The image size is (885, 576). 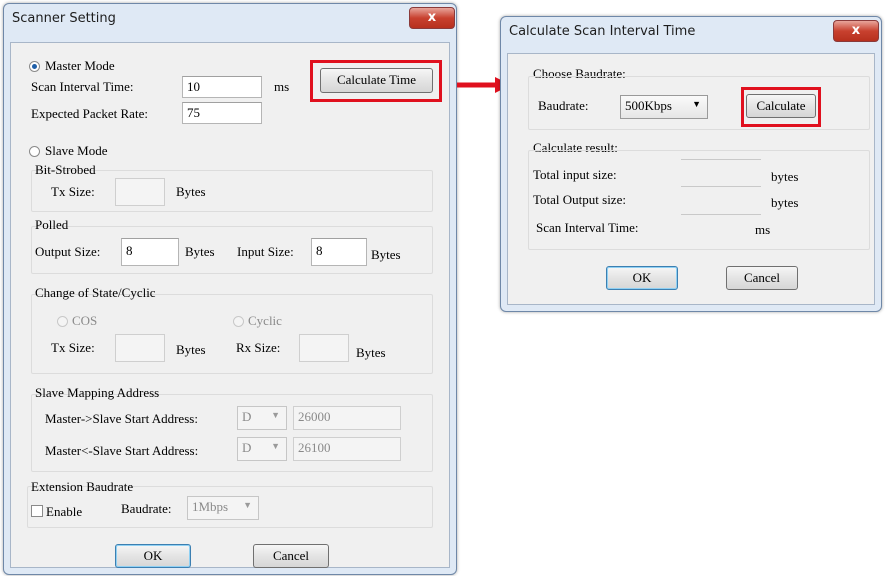 What do you see at coordinates (64, 18) in the screenshot?
I see `scanner-setting-title: Scanner Setting` at bounding box center [64, 18].